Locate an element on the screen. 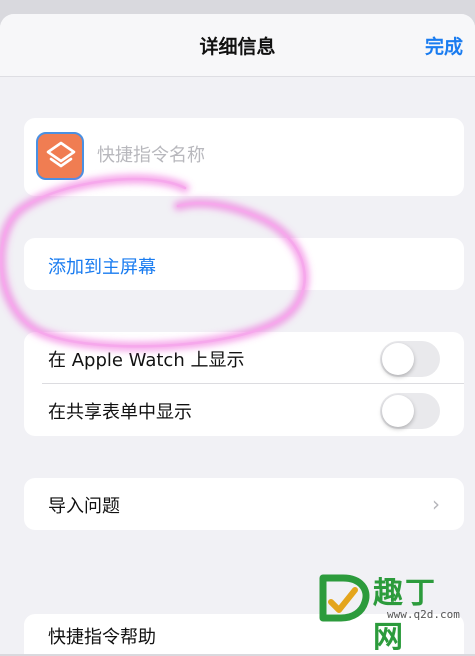  page-title: 详细信息 is located at coordinates (237, 47).